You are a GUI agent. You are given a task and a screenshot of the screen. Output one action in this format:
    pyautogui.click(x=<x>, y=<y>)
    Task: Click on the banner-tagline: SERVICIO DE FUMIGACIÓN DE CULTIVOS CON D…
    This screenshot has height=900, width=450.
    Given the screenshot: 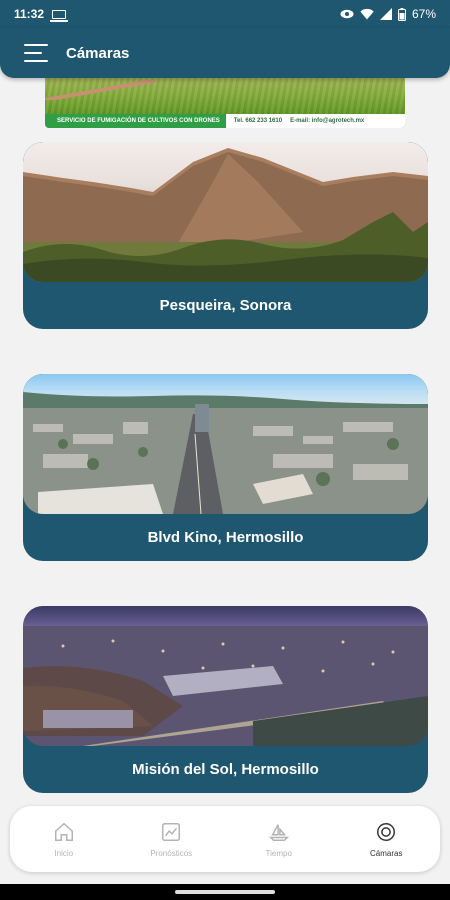 What is the action you would take?
    pyautogui.click(x=135, y=121)
    